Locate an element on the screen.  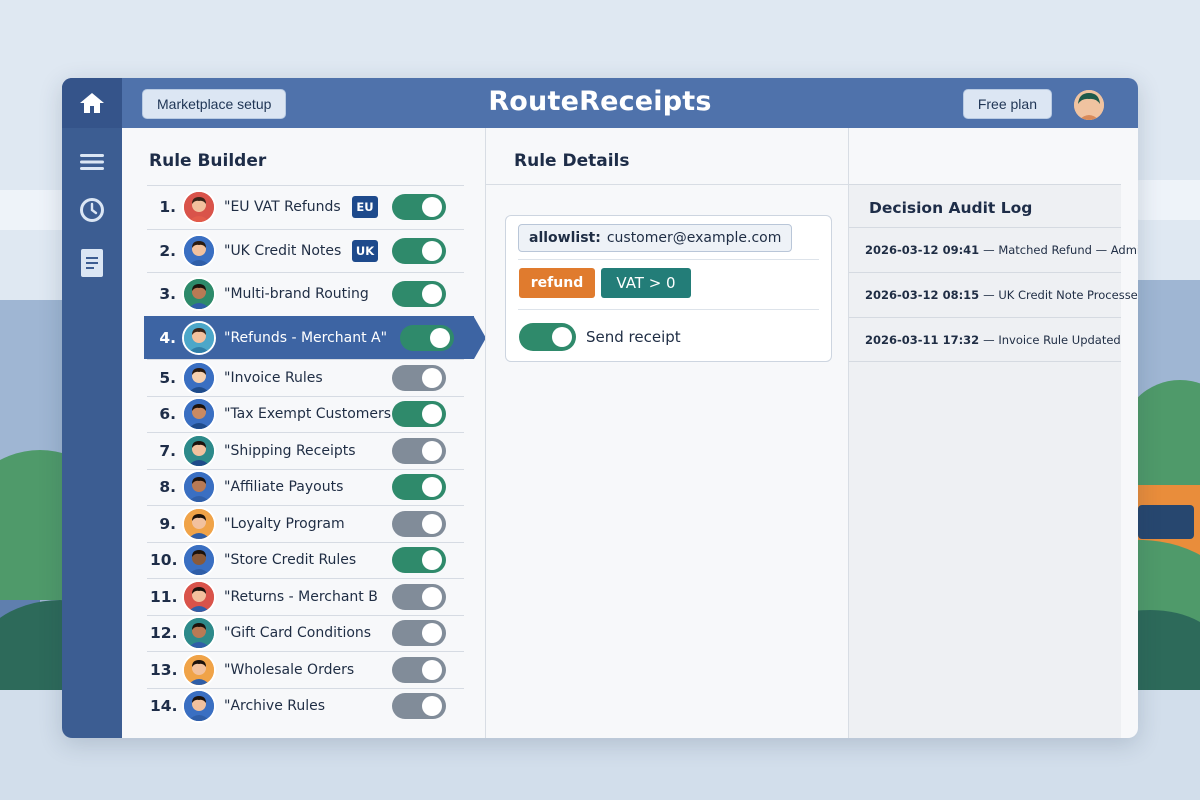
rule-row: 8. "Affiliate Payouts is located at coordinates (305, 487).